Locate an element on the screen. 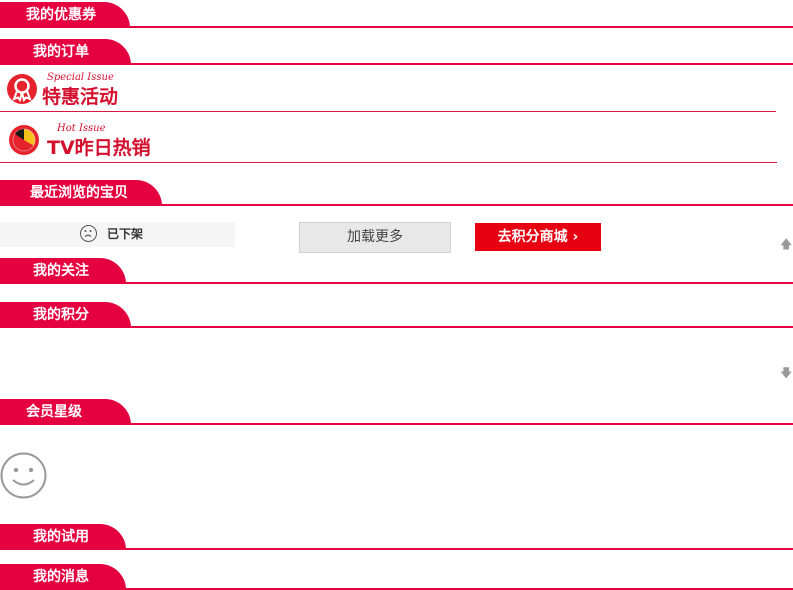  coupons-title: 我的优惠券 is located at coordinates (61, 15).